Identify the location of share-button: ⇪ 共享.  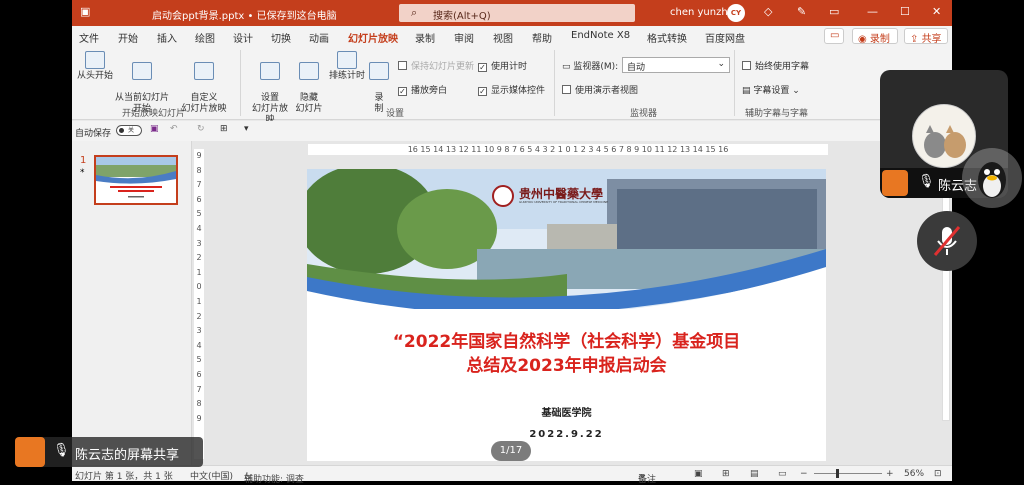
(926, 36).